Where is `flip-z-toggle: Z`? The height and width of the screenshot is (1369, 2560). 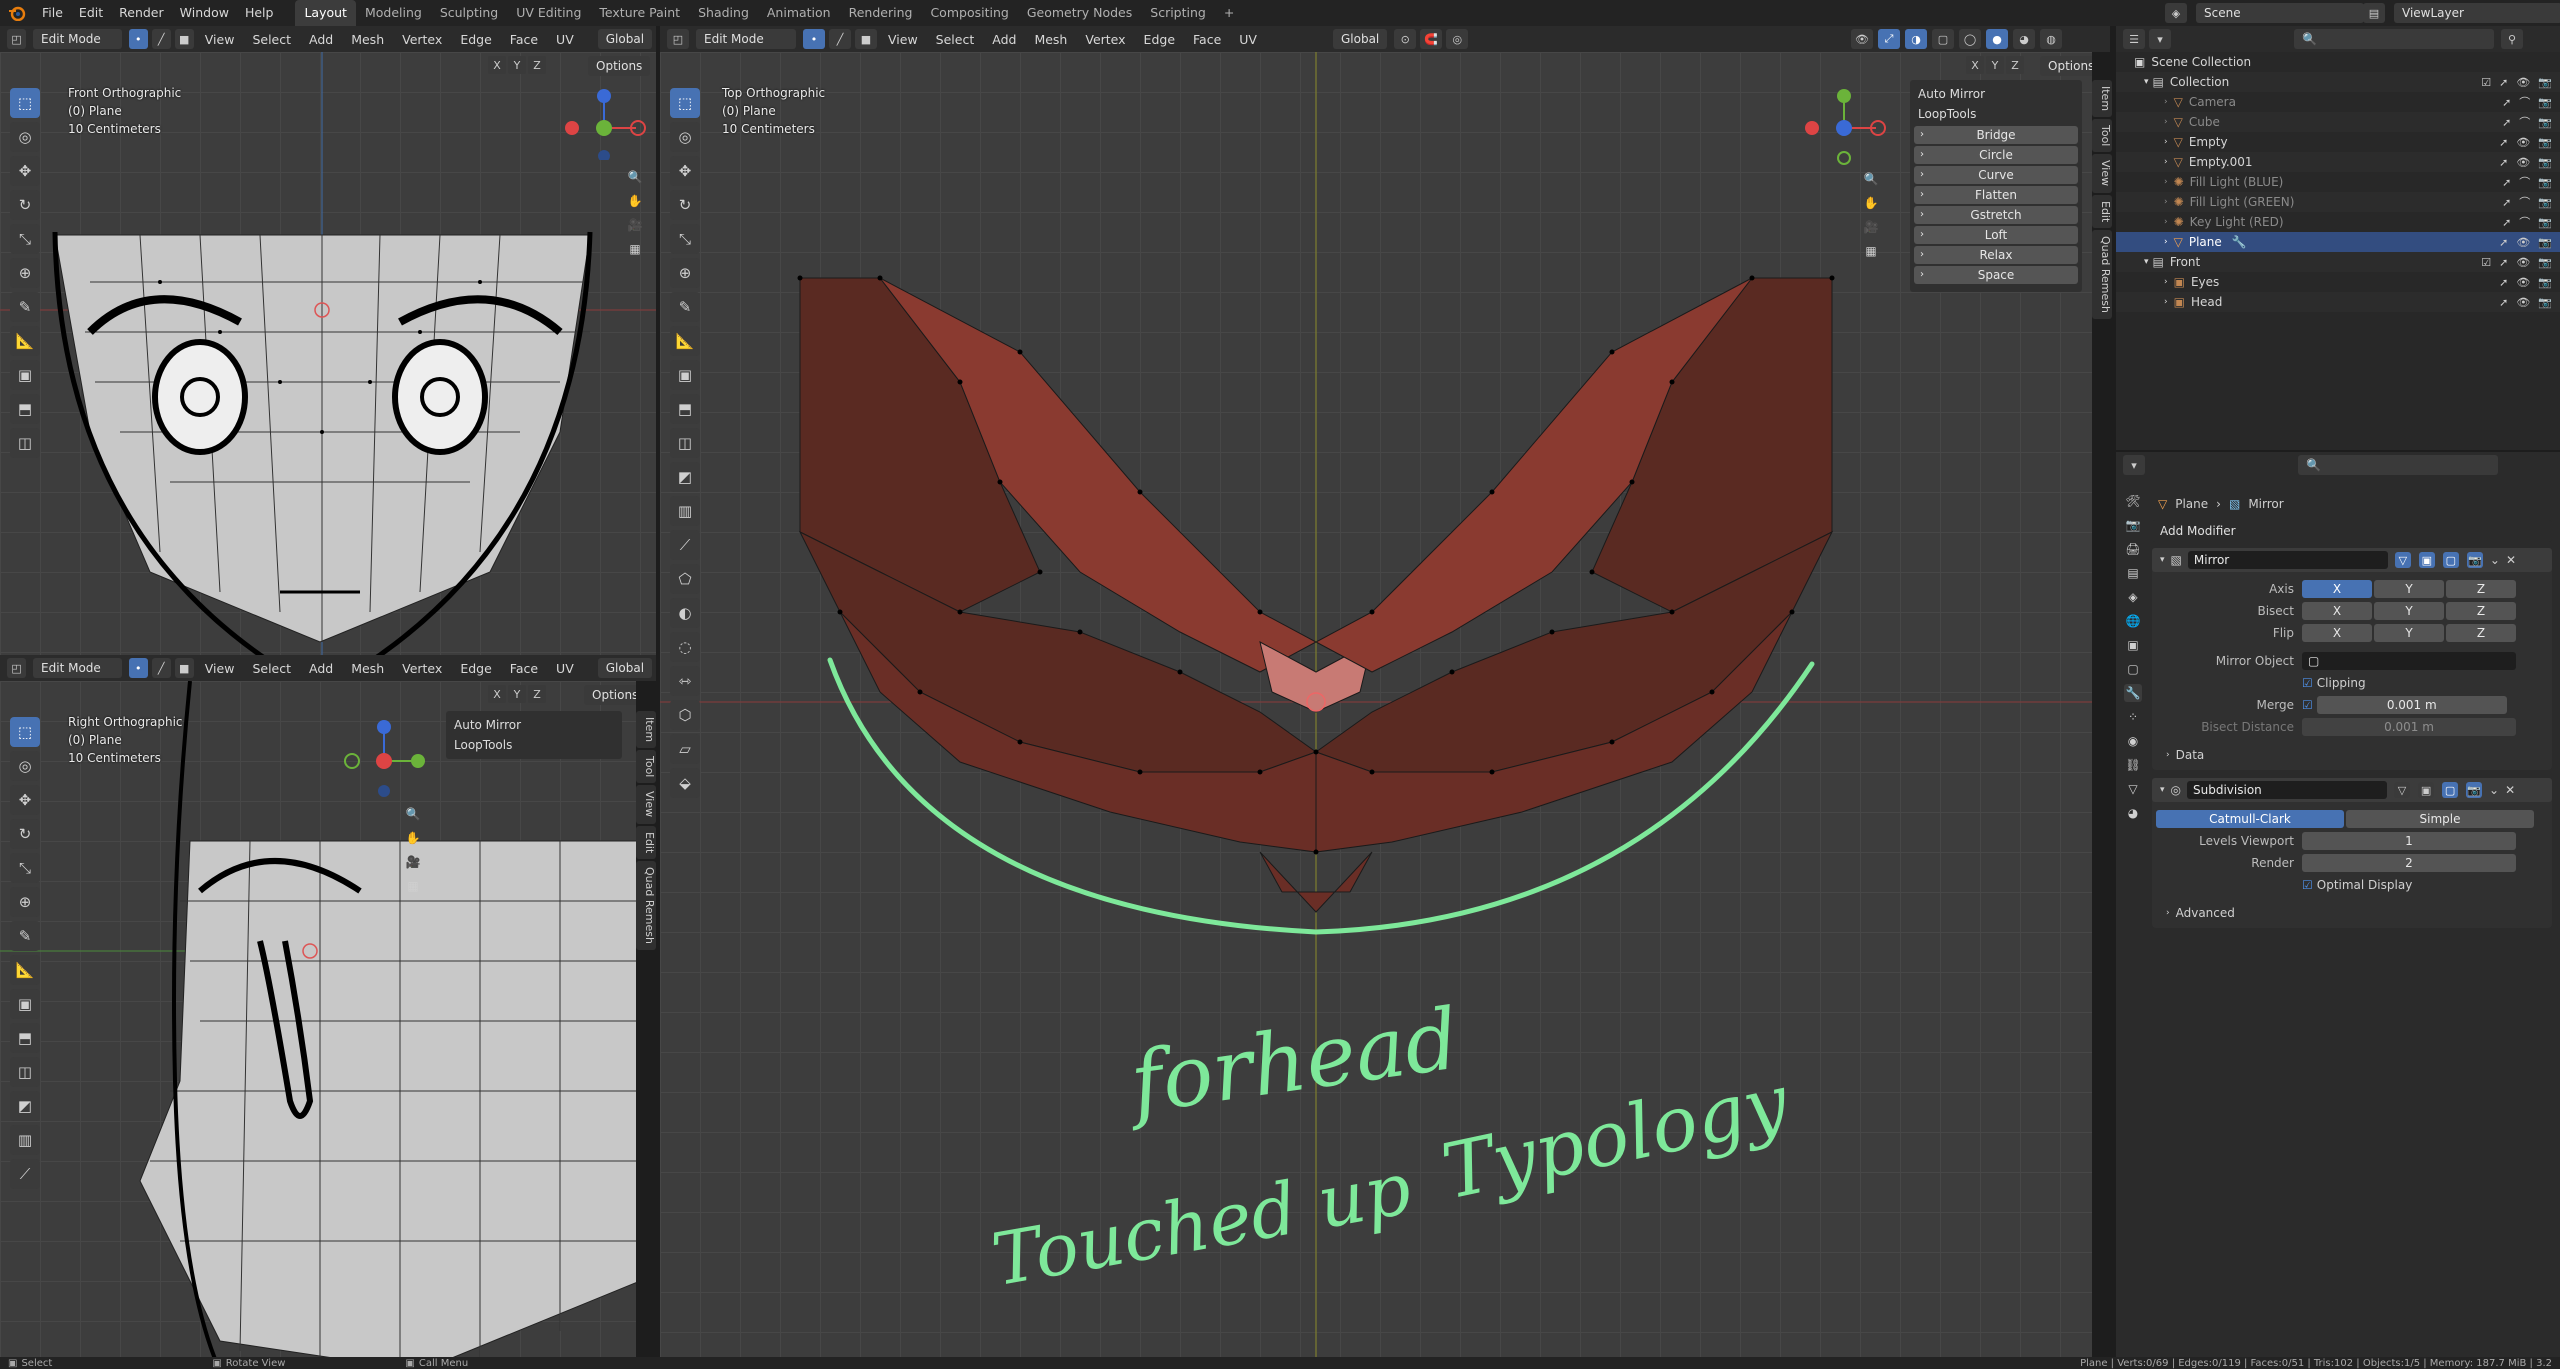 flip-z-toggle: Z is located at coordinates (2481, 633).